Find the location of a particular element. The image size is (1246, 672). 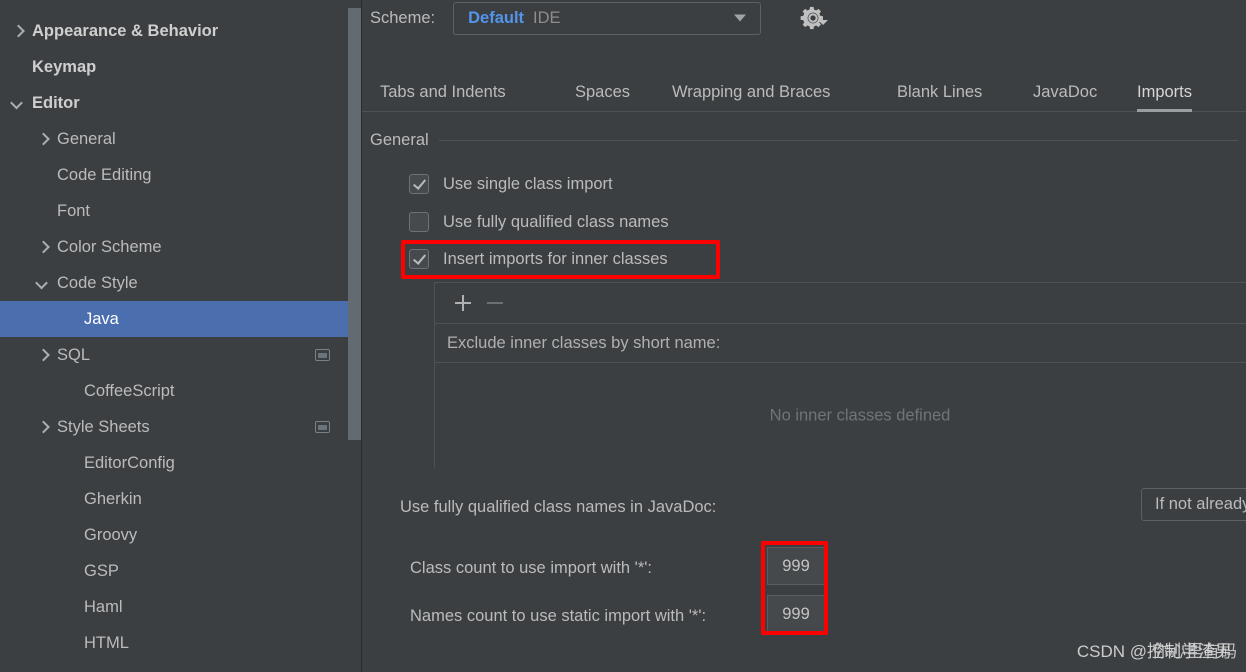

sidebar-scrollbar-thumb is located at coordinates (354, 224).